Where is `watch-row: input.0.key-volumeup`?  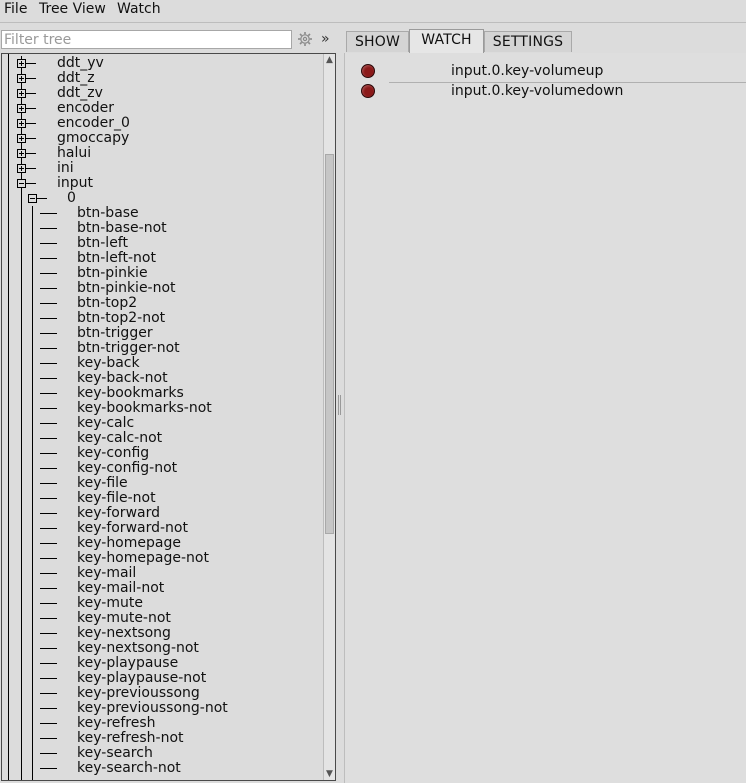
watch-row: input.0.key-volumeup is located at coordinates (545, 73).